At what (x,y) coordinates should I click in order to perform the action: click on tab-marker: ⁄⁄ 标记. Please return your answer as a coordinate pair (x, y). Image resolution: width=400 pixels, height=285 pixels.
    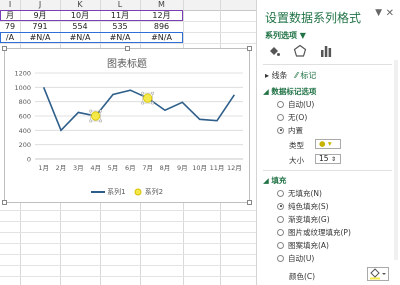
    Looking at the image, I should click on (305, 75).